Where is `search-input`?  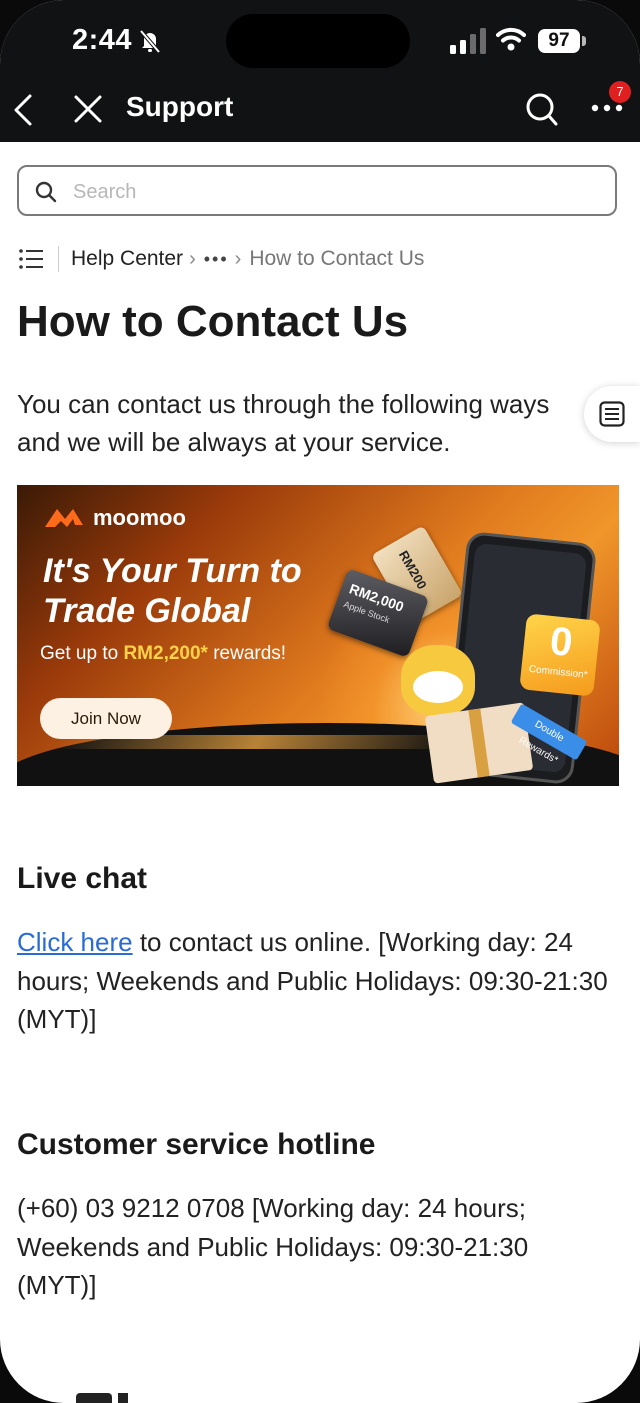
search-input is located at coordinates (333, 192).